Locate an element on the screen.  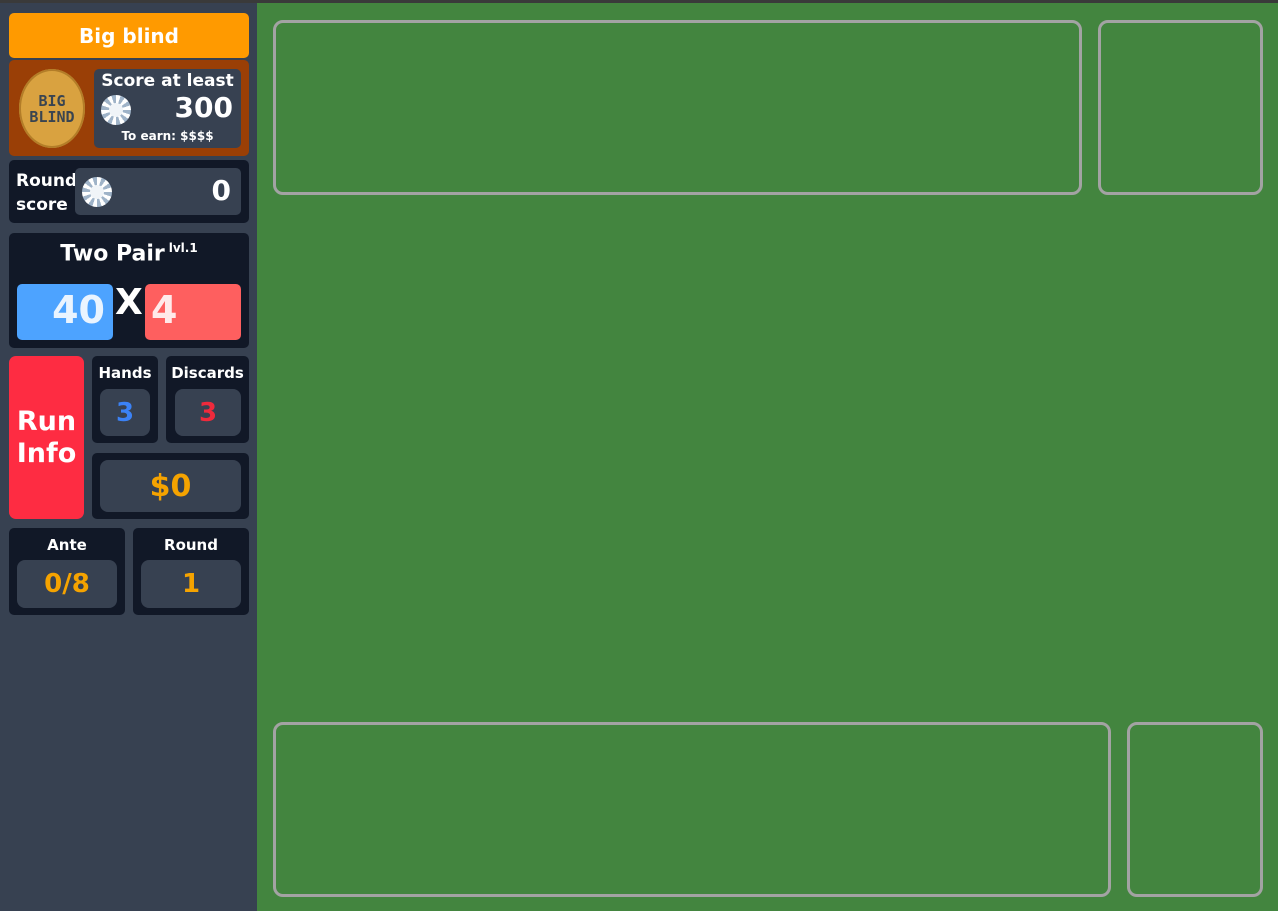
mult-value: 4 is located at coordinates (164, 310).